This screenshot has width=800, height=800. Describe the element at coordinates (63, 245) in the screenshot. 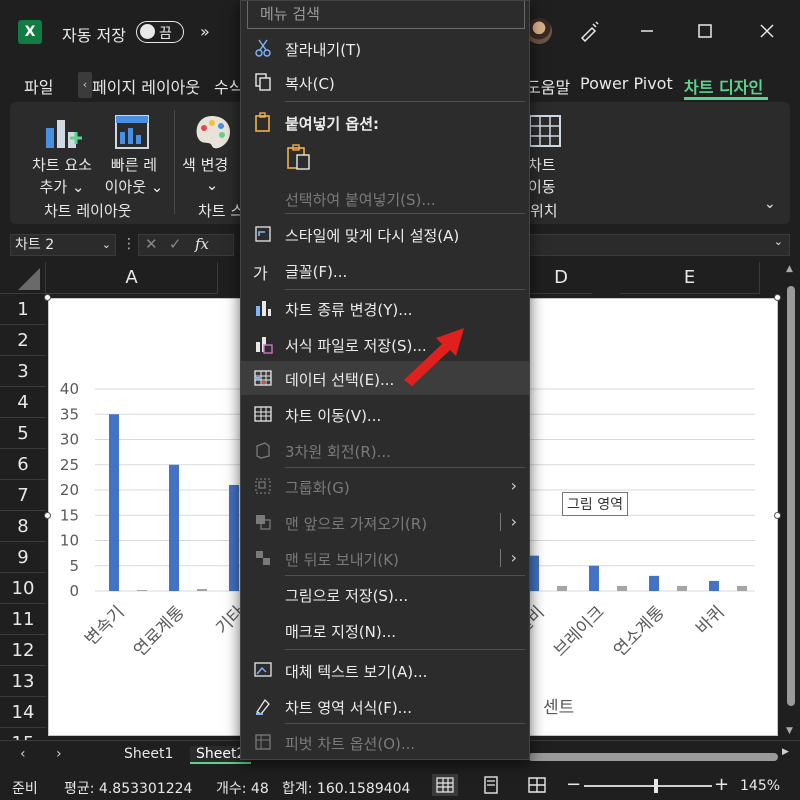

I see `name-box: 차트 2 ⌄` at that location.